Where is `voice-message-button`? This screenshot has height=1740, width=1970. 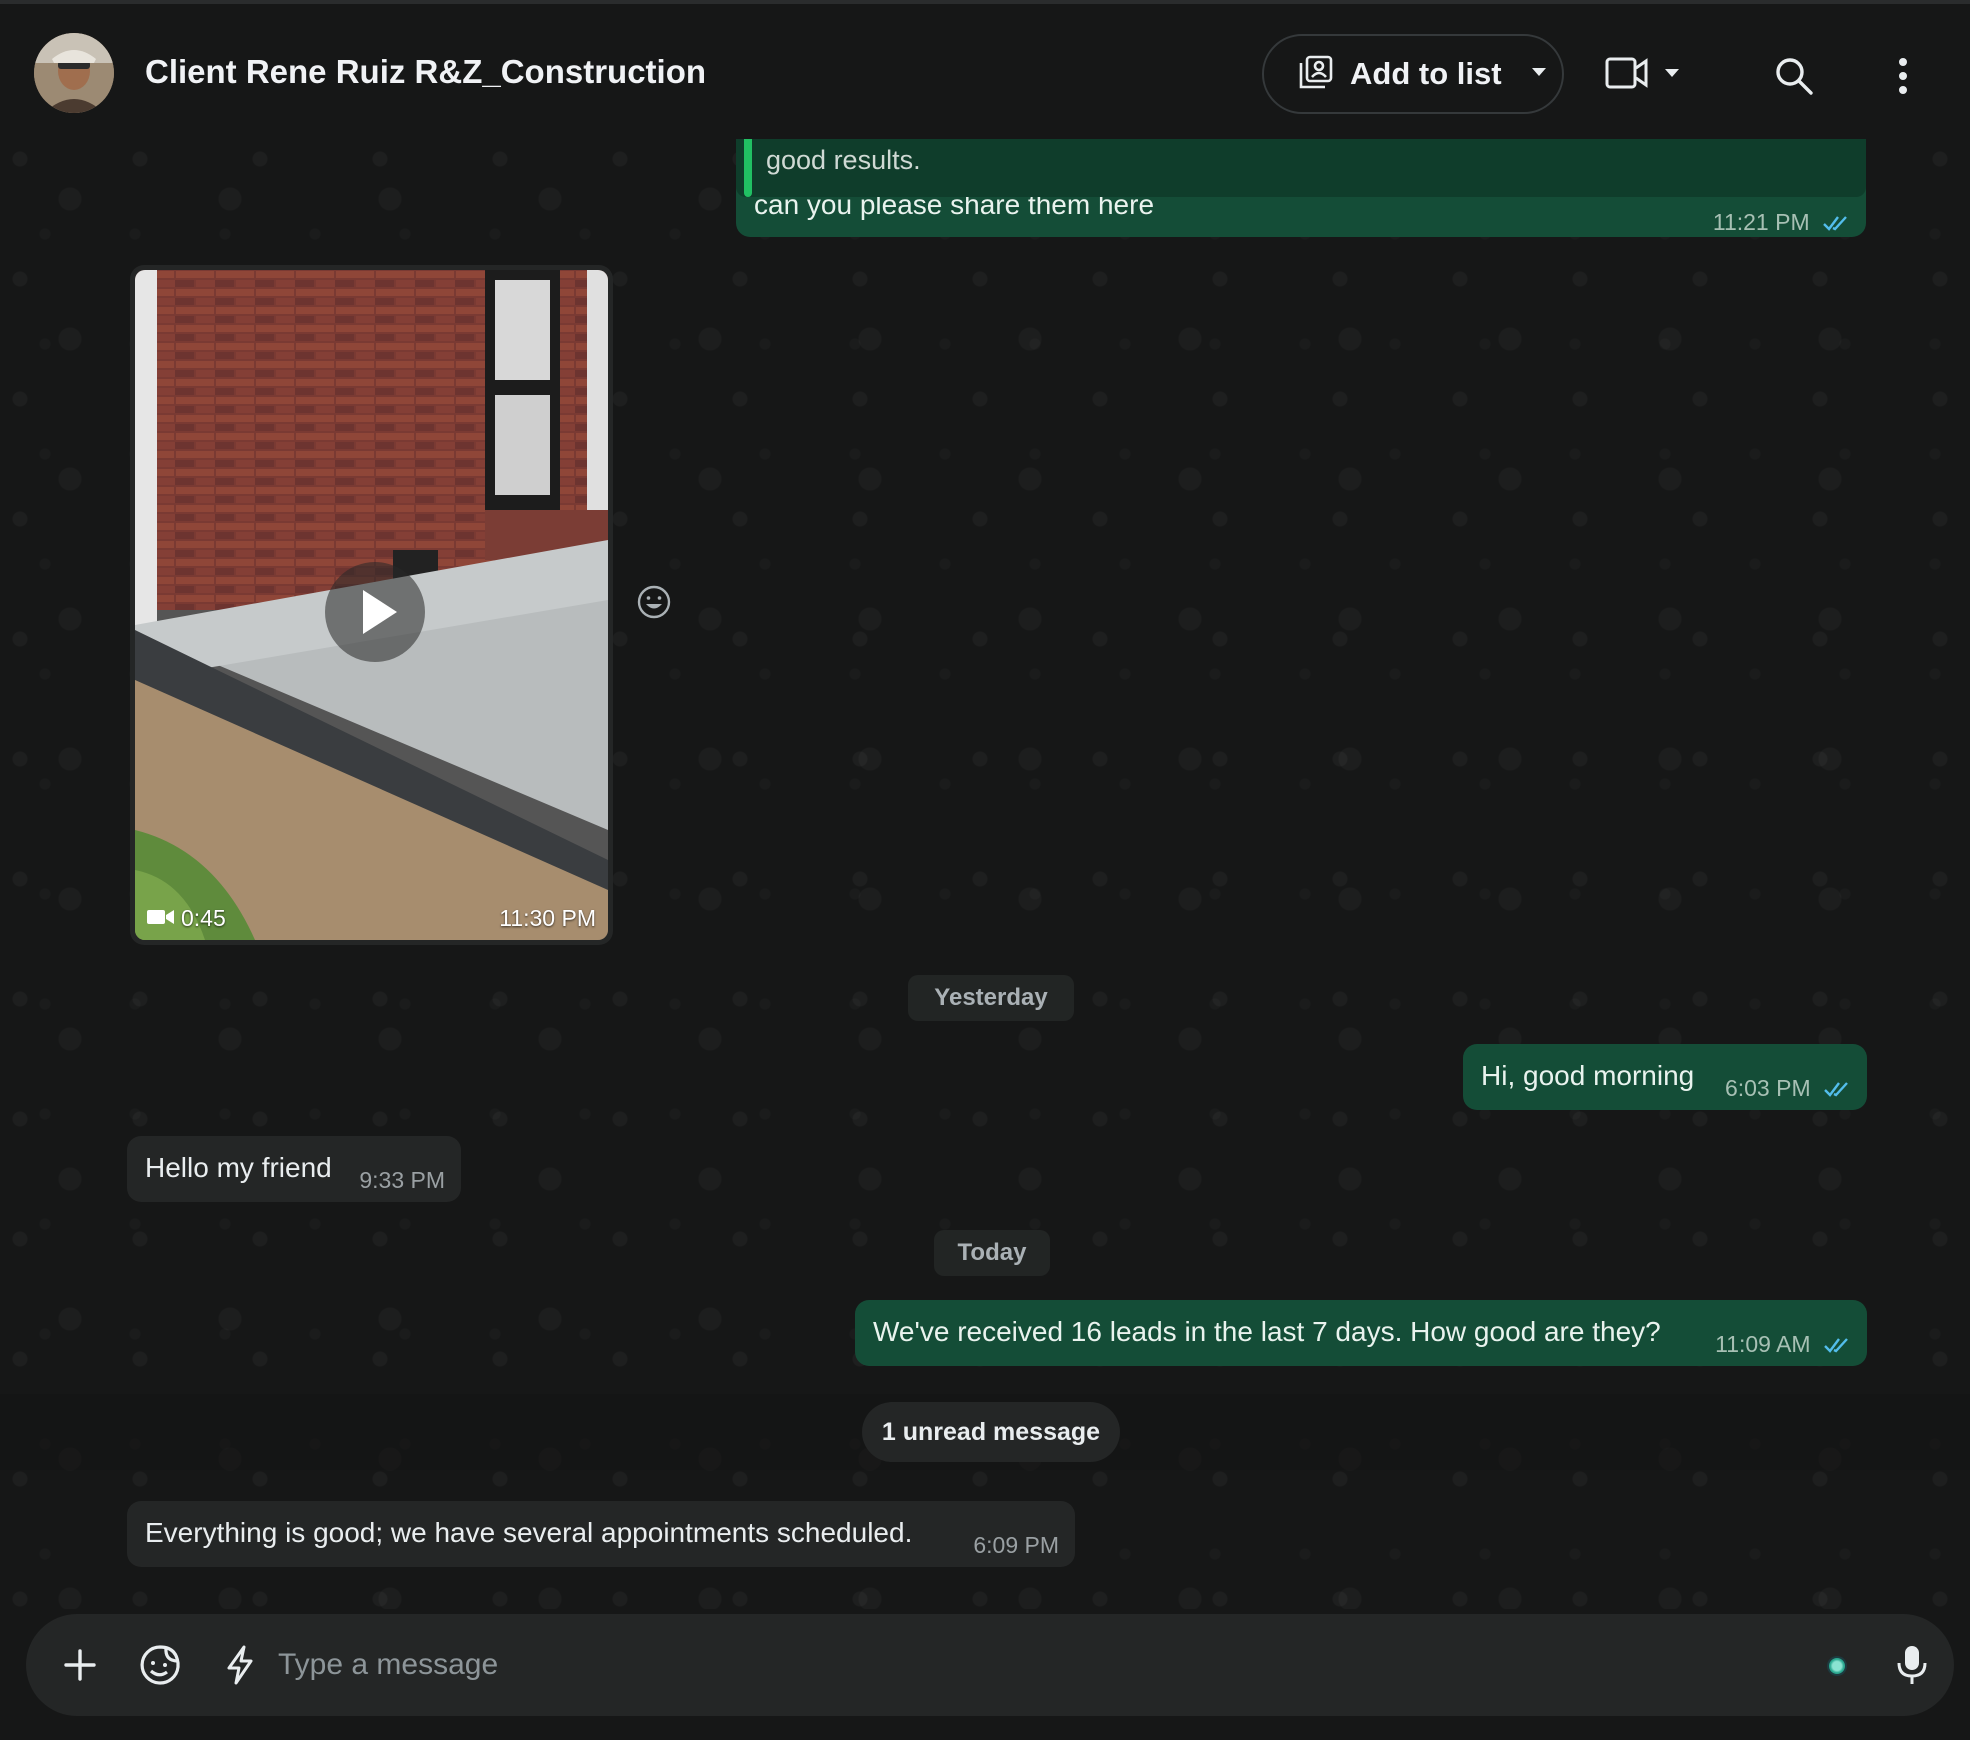 voice-message-button is located at coordinates (1912, 1665).